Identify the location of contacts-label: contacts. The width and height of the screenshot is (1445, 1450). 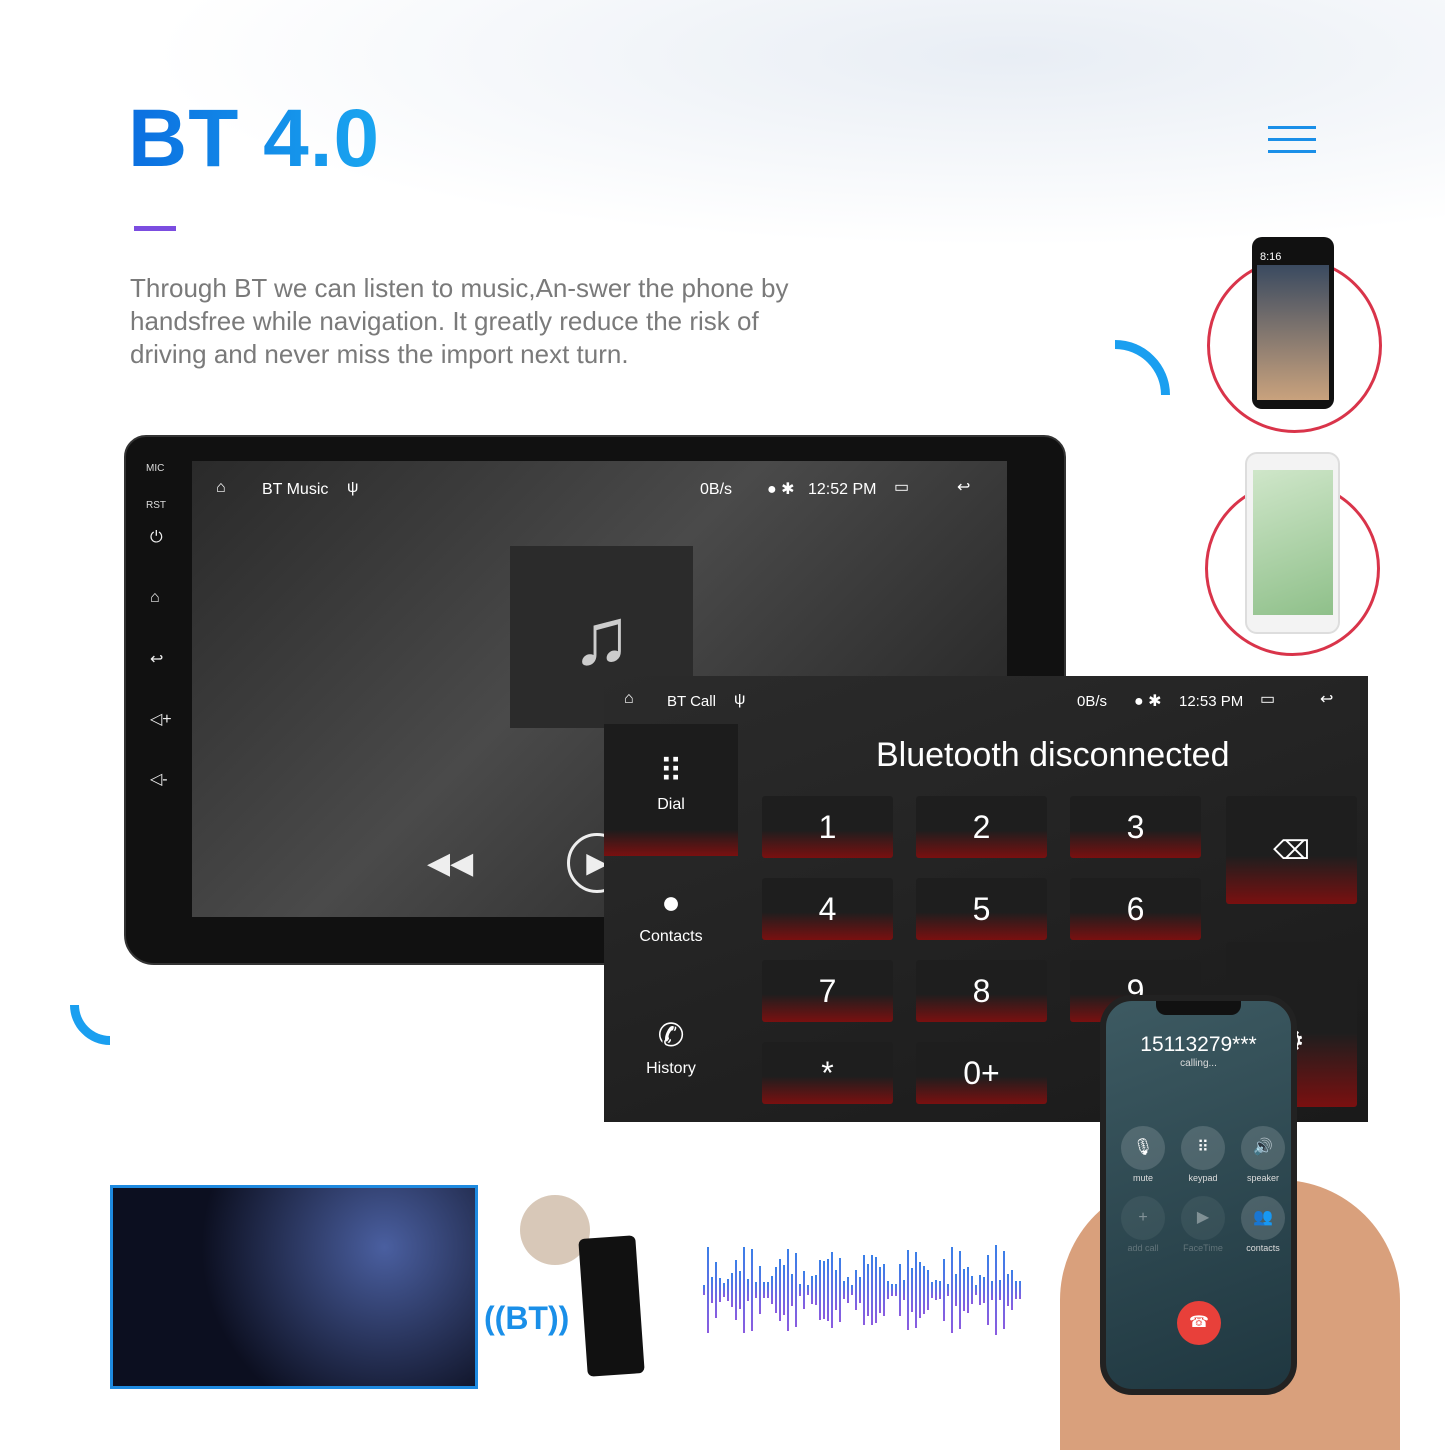
(1263, 1248).